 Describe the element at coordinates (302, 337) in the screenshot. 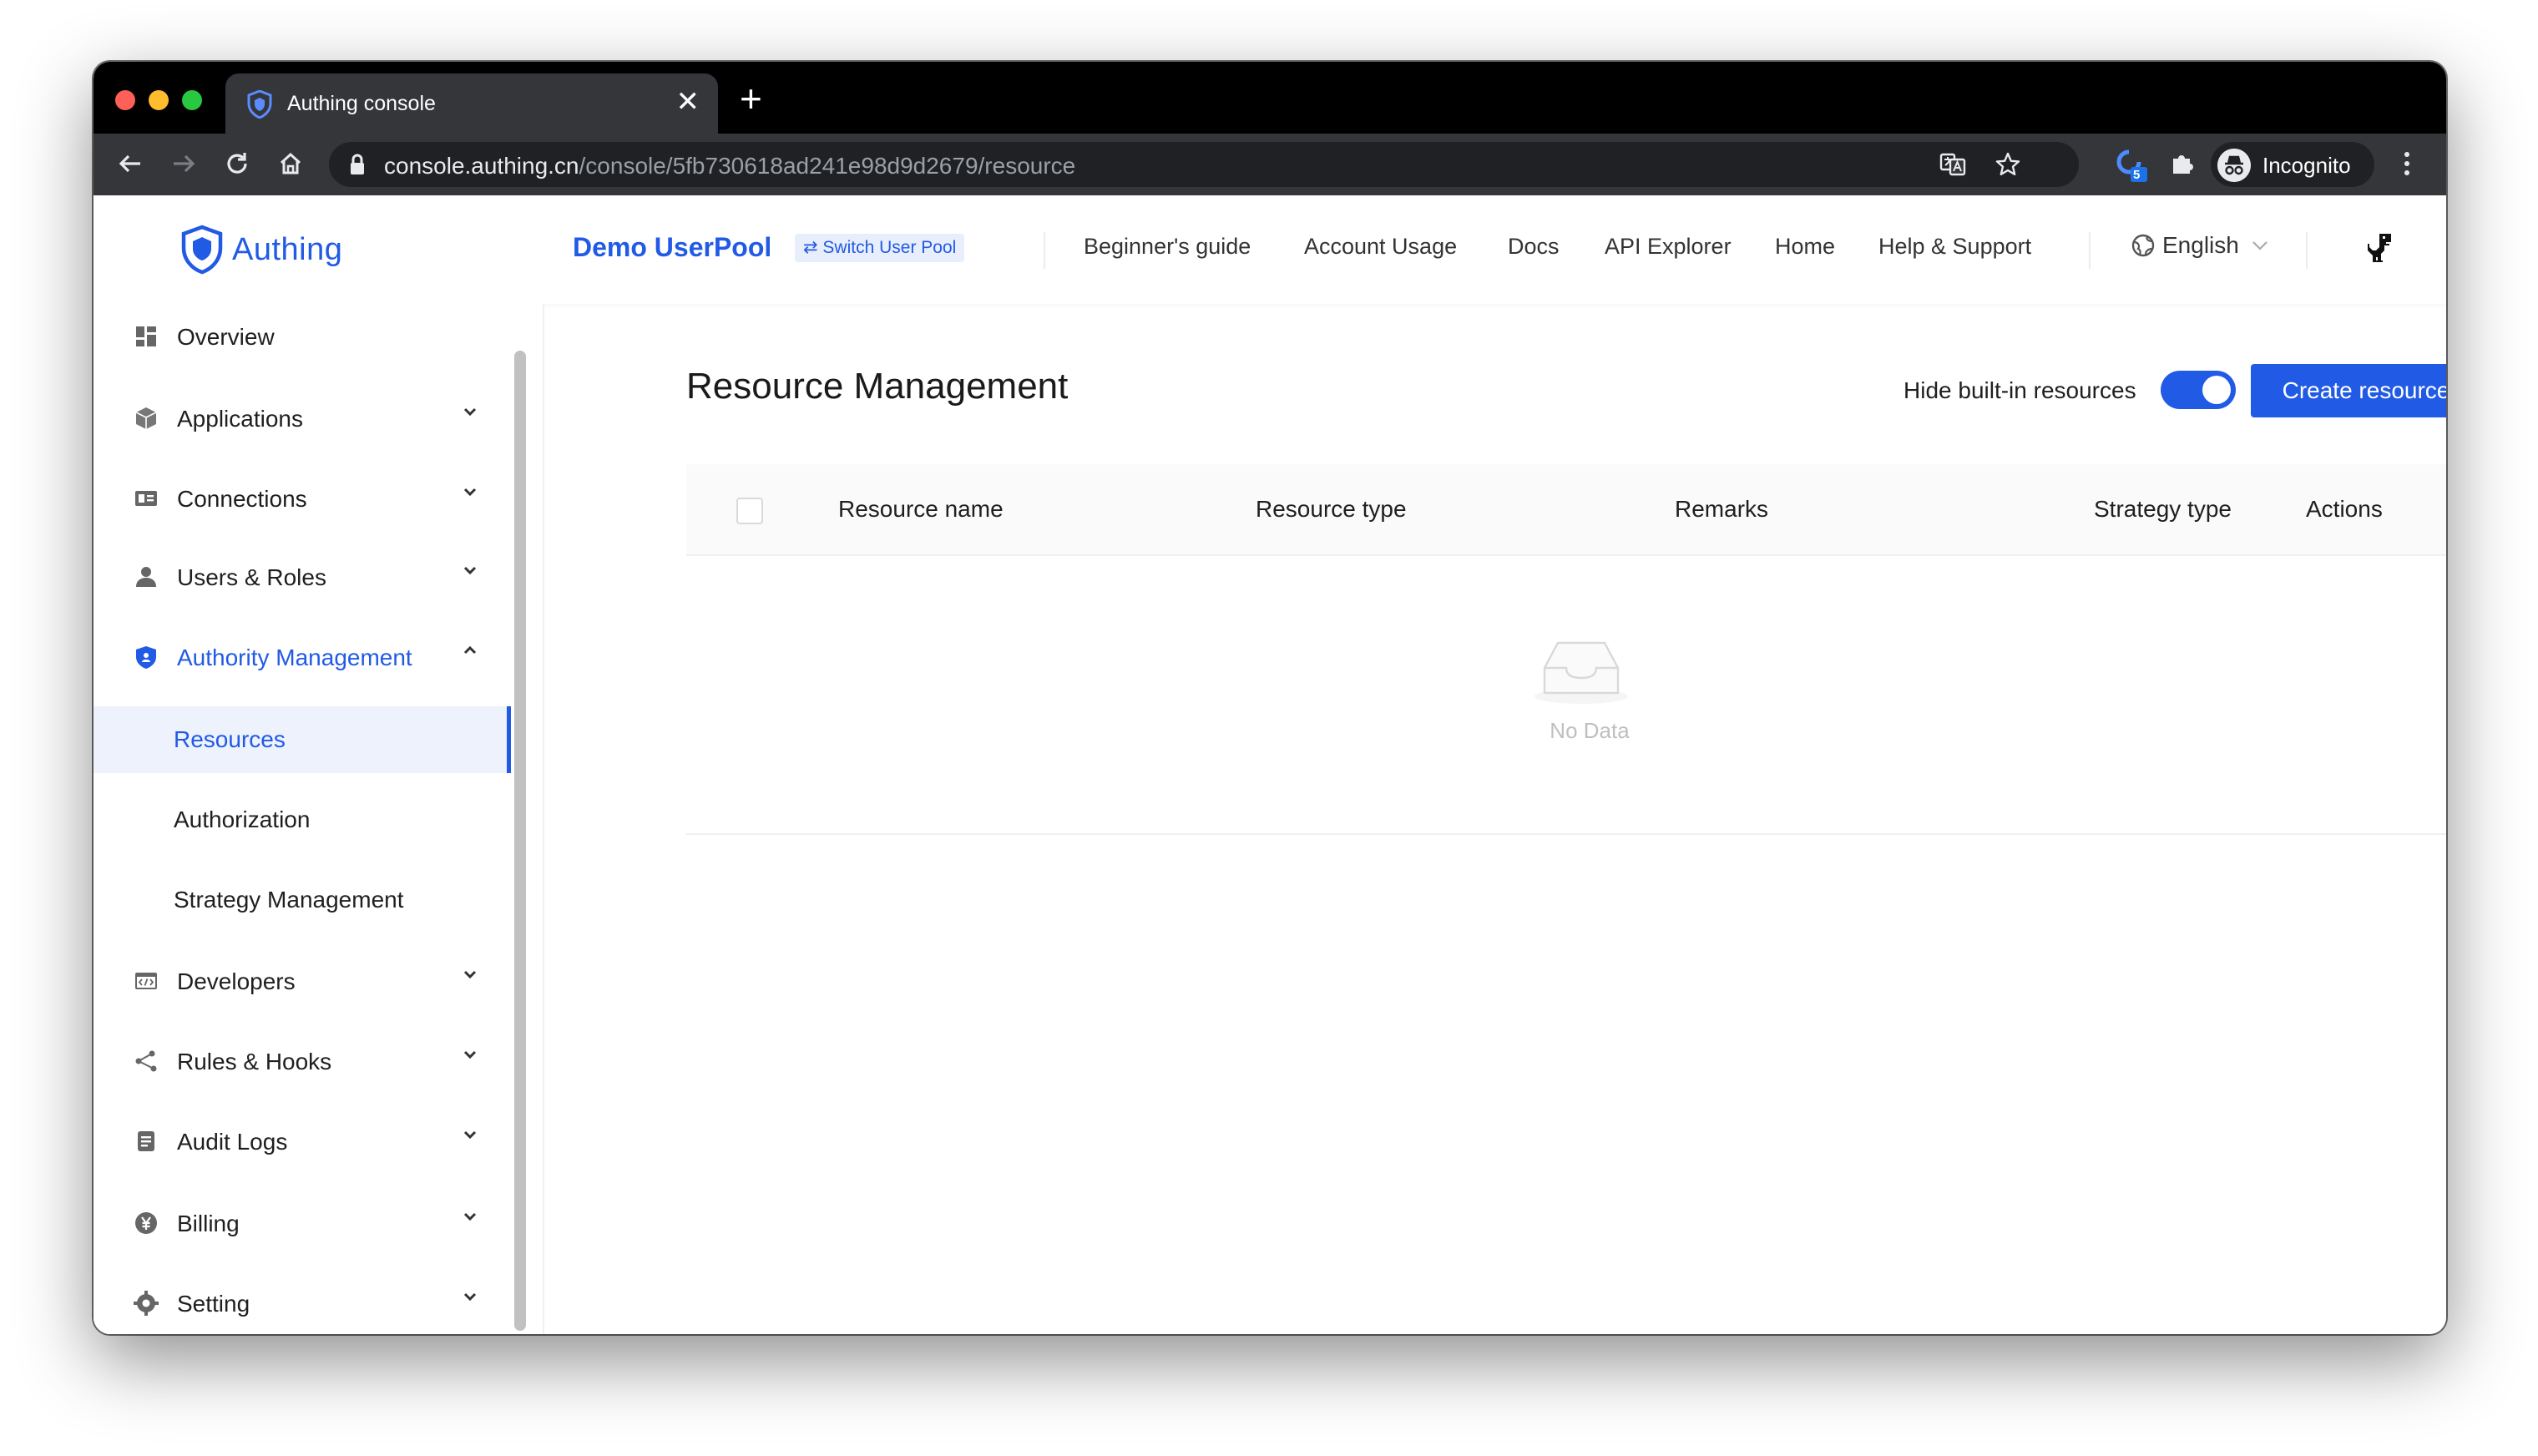

I see `sidebar-item-overview: Overview` at that location.